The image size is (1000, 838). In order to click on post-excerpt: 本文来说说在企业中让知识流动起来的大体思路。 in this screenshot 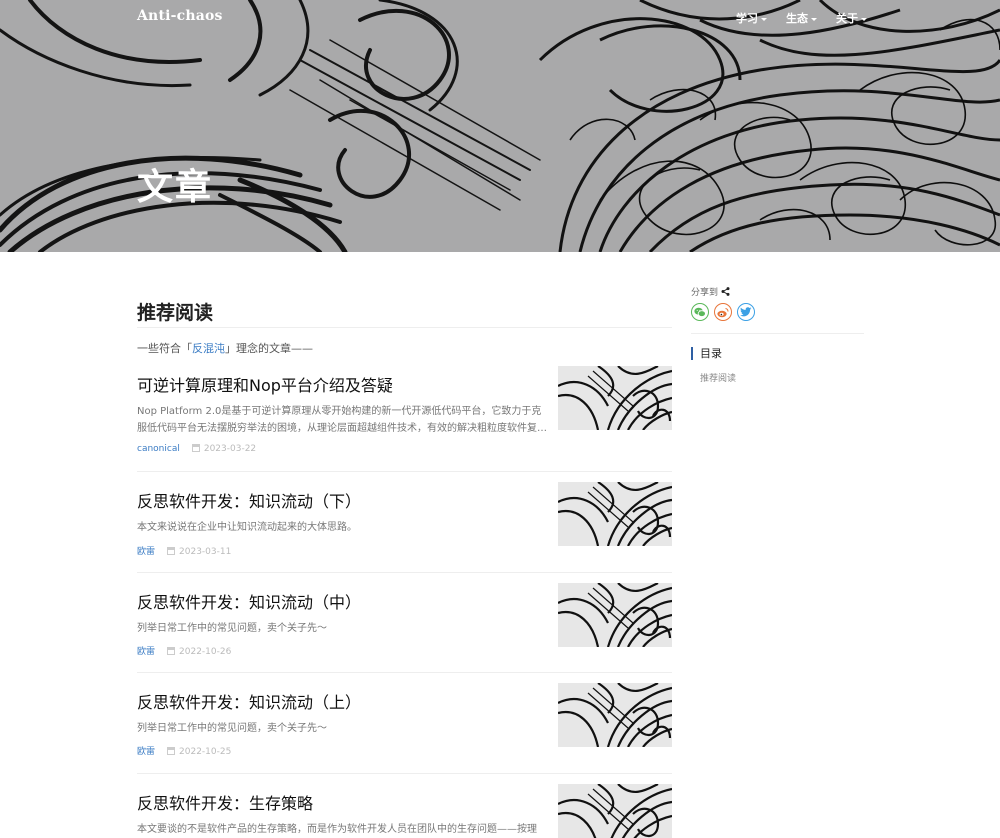, I will do `click(247, 527)`.